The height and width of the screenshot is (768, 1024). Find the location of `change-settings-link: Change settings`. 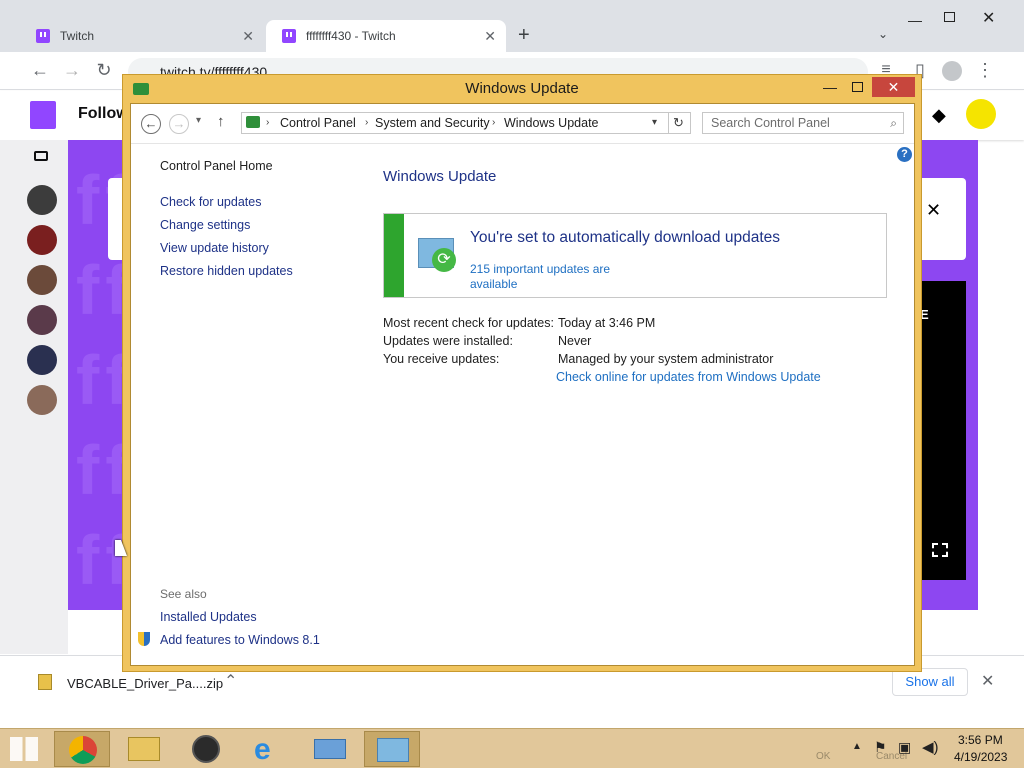

change-settings-link: Change settings is located at coordinates (205, 225).